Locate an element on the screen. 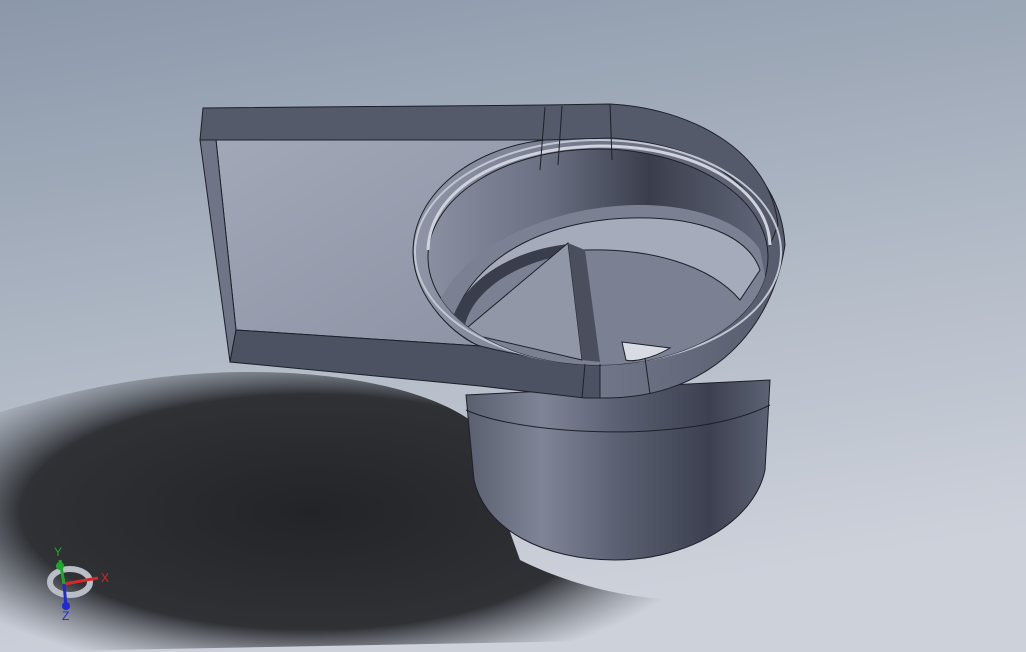 This screenshot has width=1026, height=652. triad-y-label: Y is located at coordinates (58, 552).